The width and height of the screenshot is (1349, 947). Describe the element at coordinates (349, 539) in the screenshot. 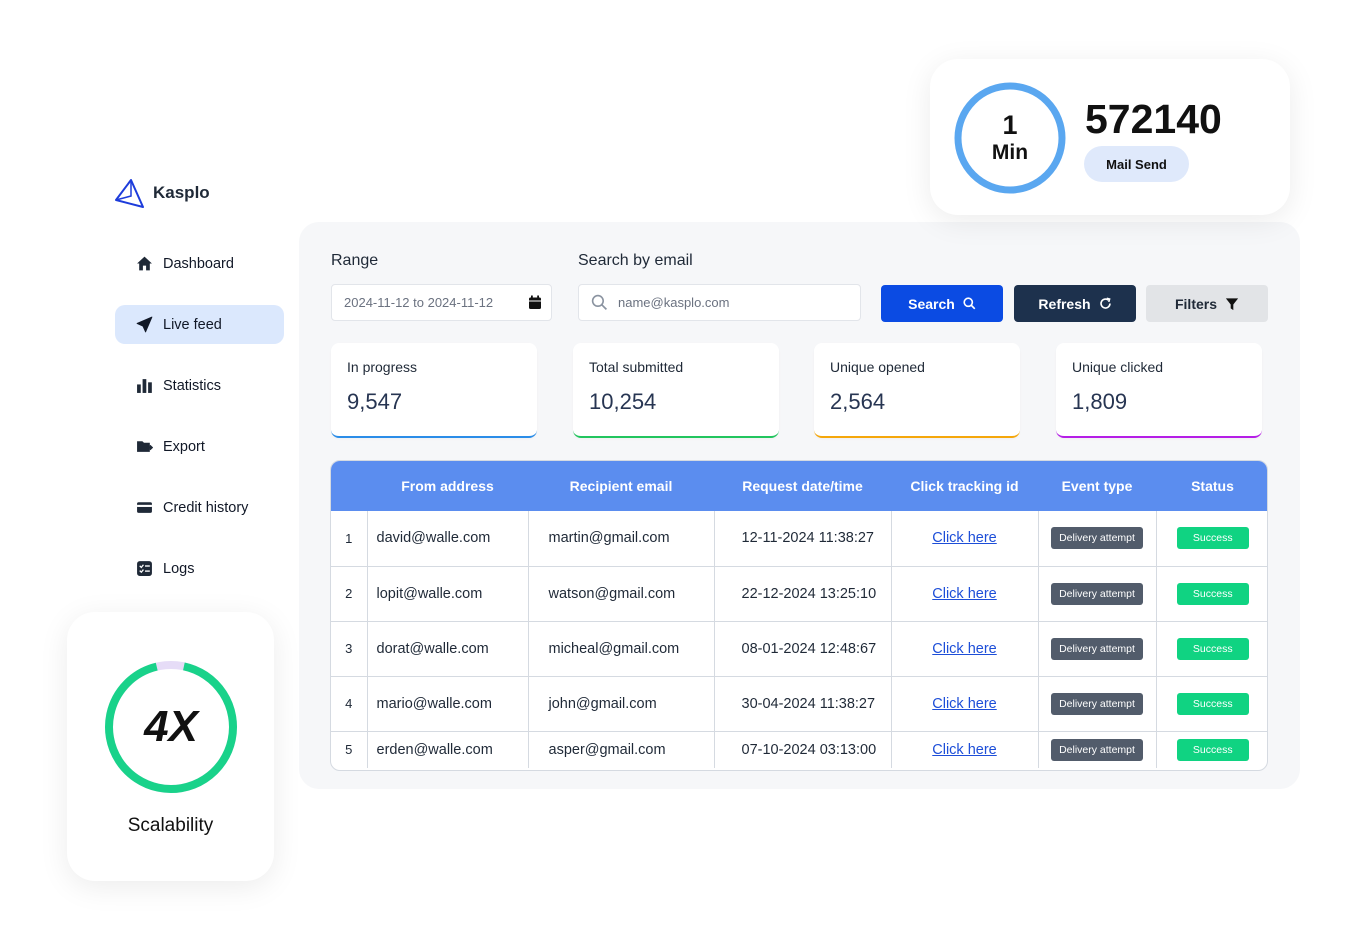

I see `row-number: 1` at that location.